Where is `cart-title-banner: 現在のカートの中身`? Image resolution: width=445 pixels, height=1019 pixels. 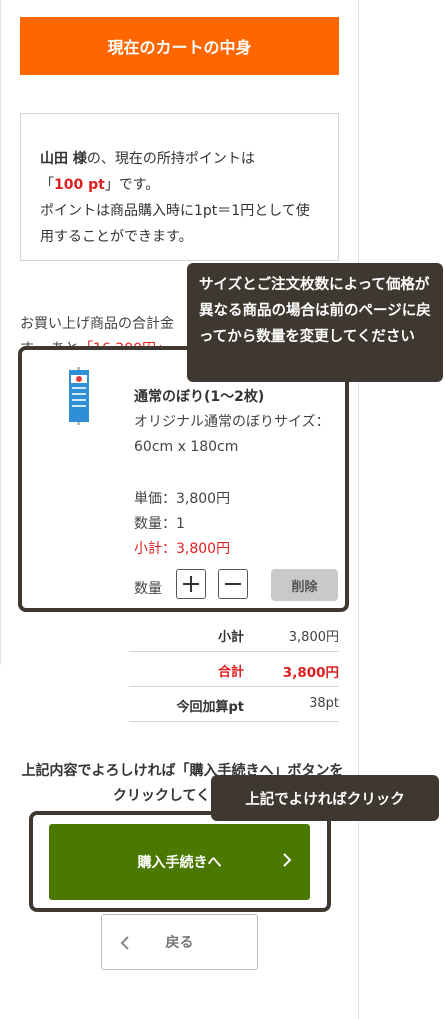 cart-title-banner: 現在のカートの中身 is located at coordinates (179, 46).